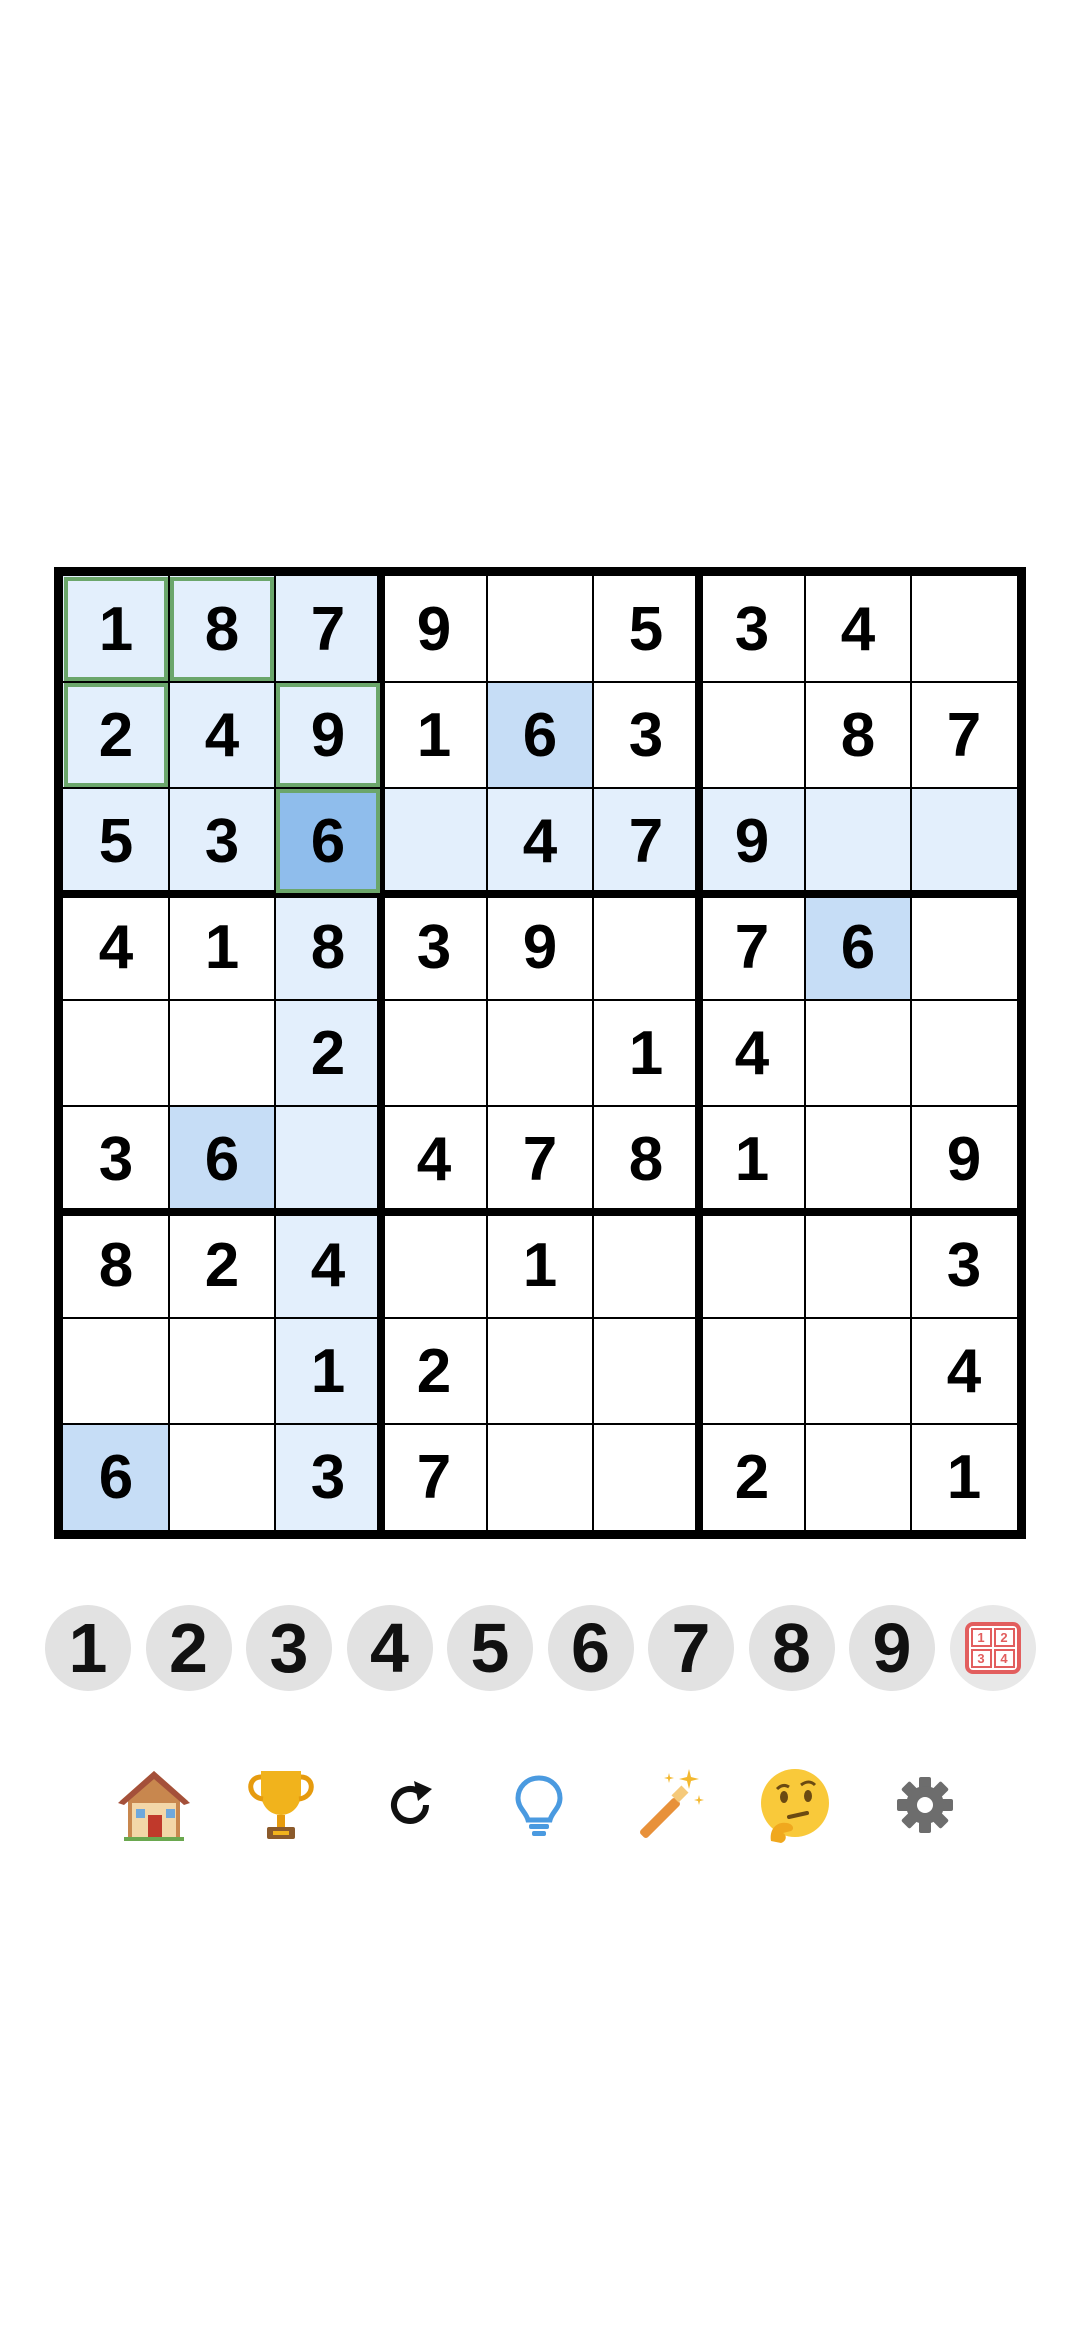 The height and width of the screenshot is (2340, 1080). Describe the element at coordinates (858, 1477) in the screenshot. I see `sudoku-cell-r9c8` at that location.